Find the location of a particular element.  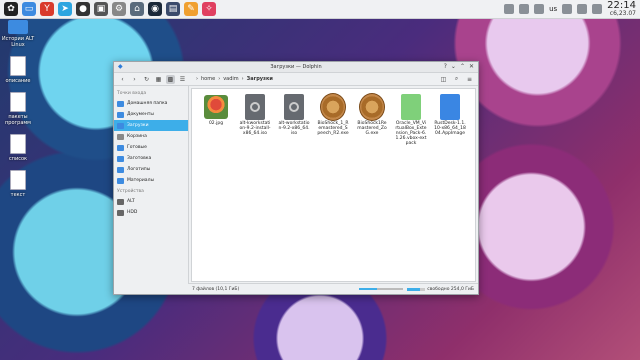

desktop-icon-label: пакеты программ is located at coordinates (18, 120).